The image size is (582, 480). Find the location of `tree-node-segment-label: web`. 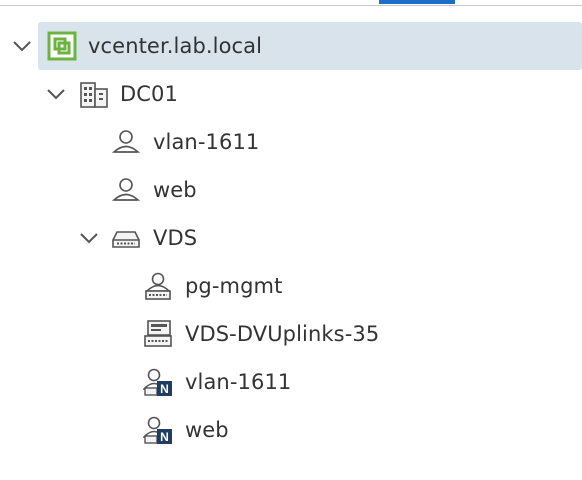

tree-node-segment-label: web is located at coordinates (207, 430).